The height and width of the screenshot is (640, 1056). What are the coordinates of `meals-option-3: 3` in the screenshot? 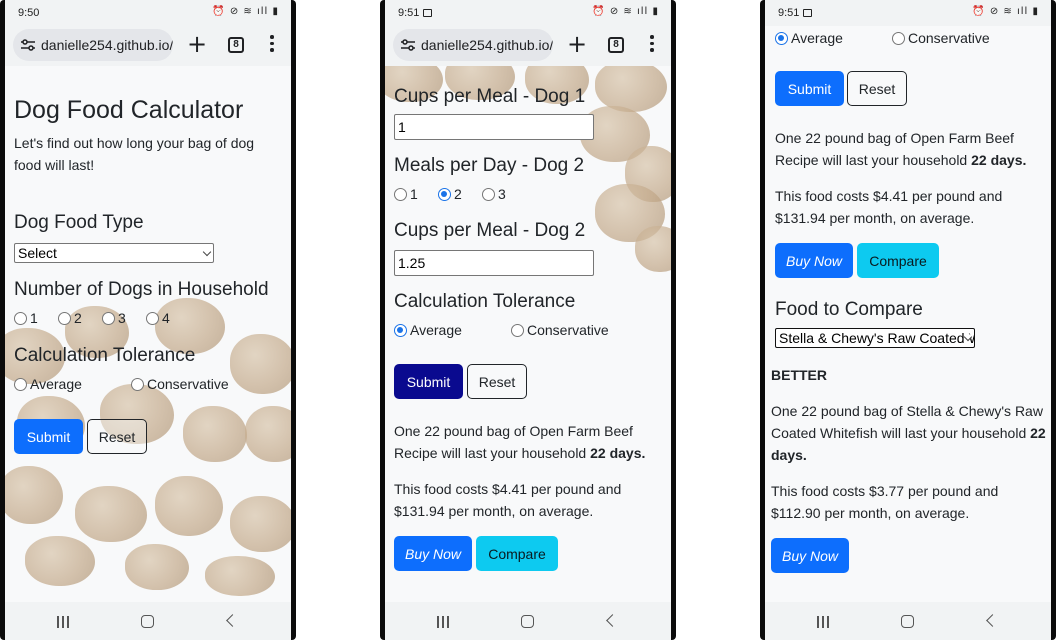 It's located at (504, 194).